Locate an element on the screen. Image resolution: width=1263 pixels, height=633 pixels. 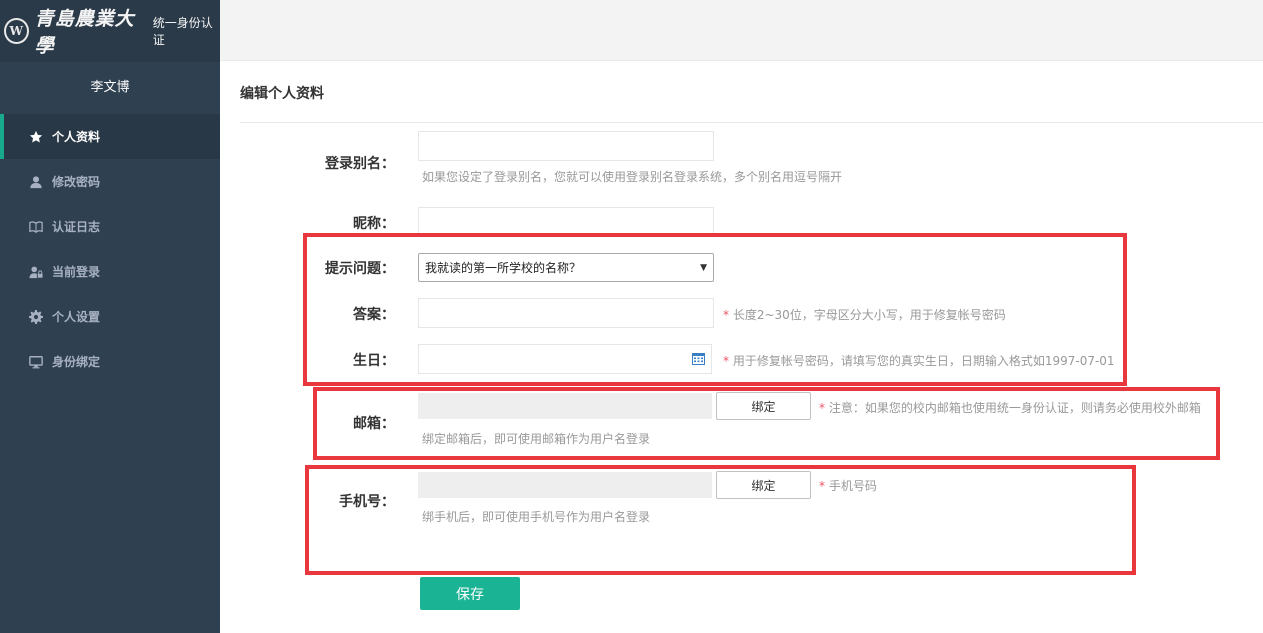
sidebar-item-label: 当前登录 is located at coordinates (76, 272).